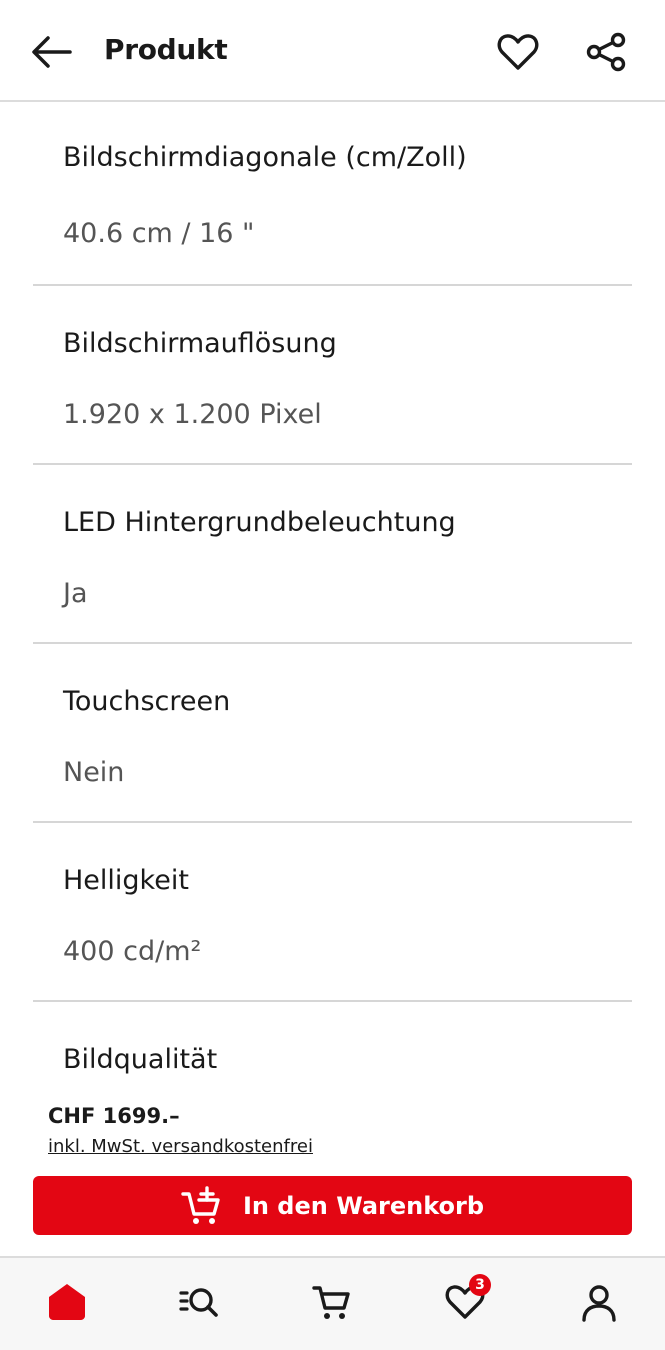  What do you see at coordinates (332, 51) in the screenshot?
I see `app-bar: Produkt` at bounding box center [332, 51].